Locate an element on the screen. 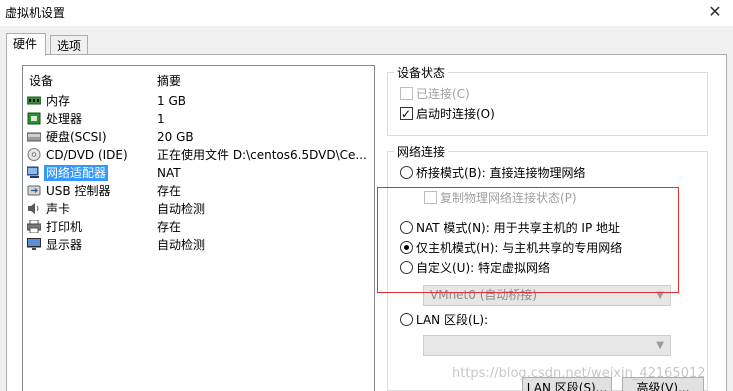  bridged-label: 桥接模式(B): 直接连接物理网络 is located at coordinates (501, 173).